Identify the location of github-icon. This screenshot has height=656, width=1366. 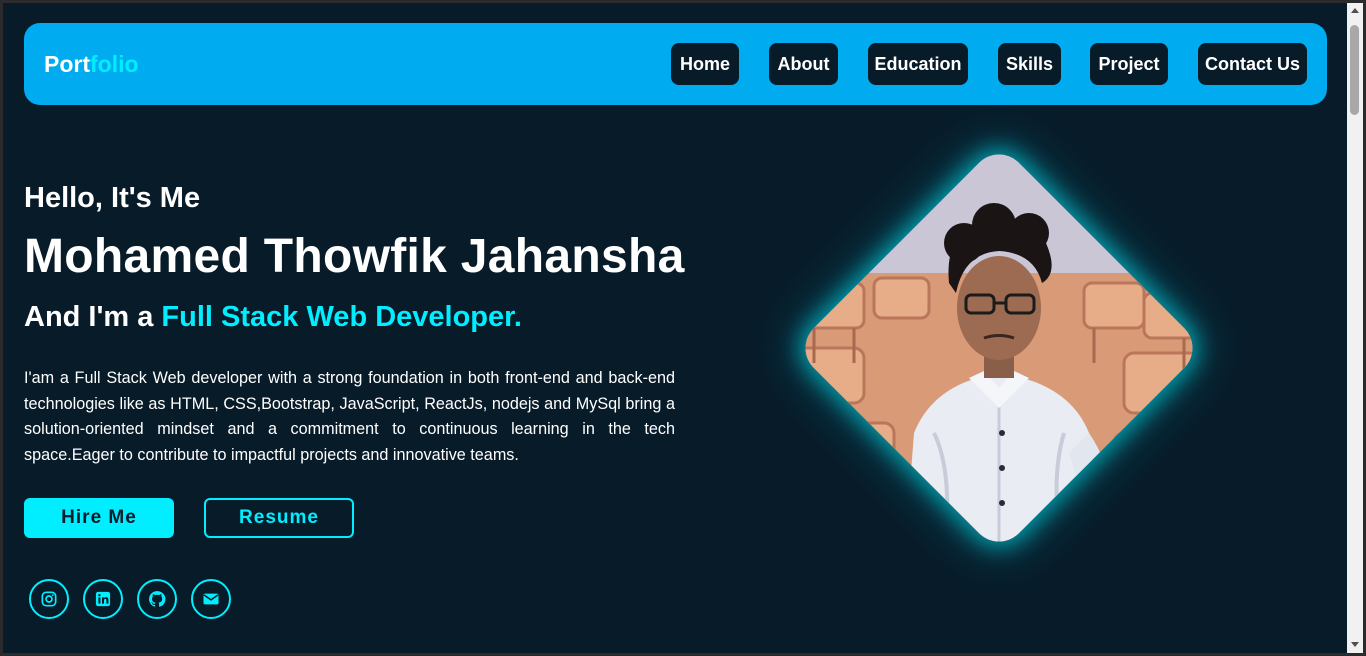
(157, 599).